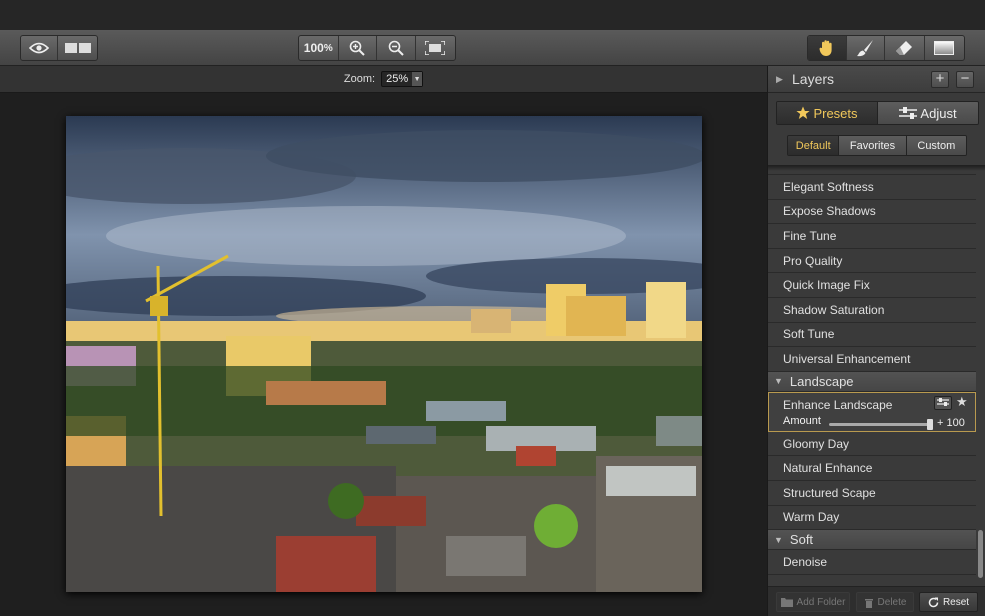 The image size is (985, 616). What do you see at coordinates (816, 443) in the screenshot?
I see `preset-item-label: Gloomy Day` at bounding box center [816, 443].